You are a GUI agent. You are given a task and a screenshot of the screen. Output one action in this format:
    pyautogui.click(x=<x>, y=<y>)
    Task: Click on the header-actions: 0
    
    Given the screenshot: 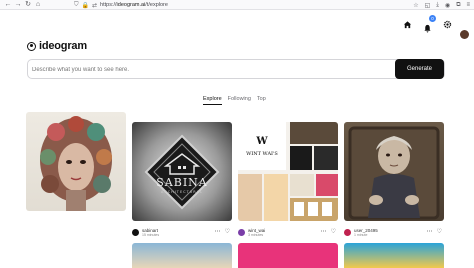 What is the action you would take?
    pyautogui.click(x=427, y=24)
    